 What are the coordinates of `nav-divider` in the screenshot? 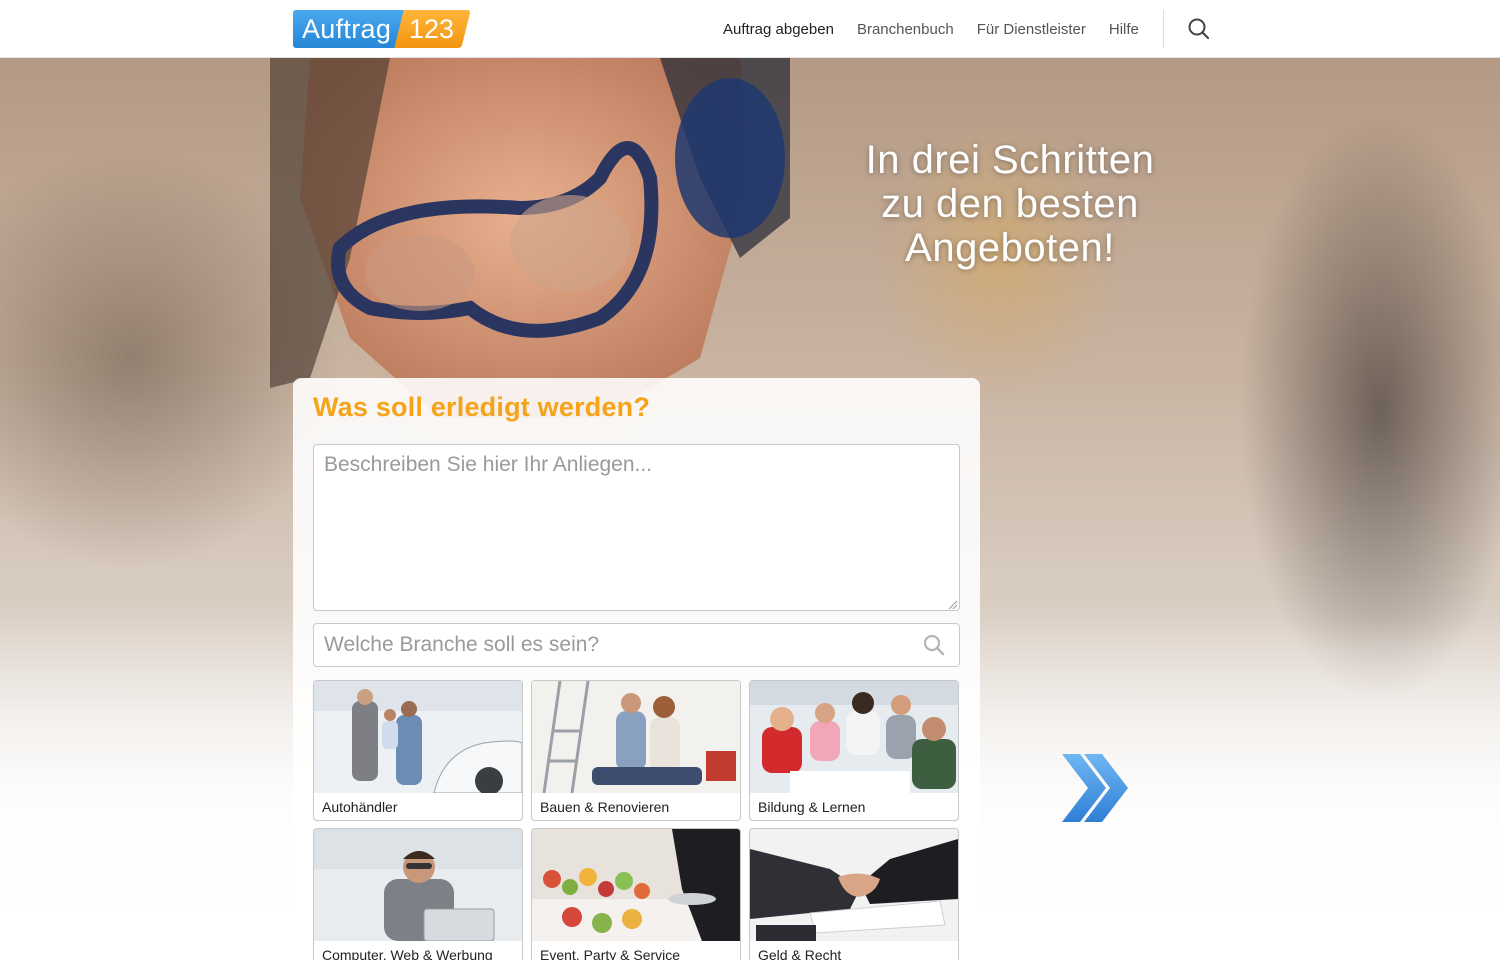 It's located at (1163, 29).